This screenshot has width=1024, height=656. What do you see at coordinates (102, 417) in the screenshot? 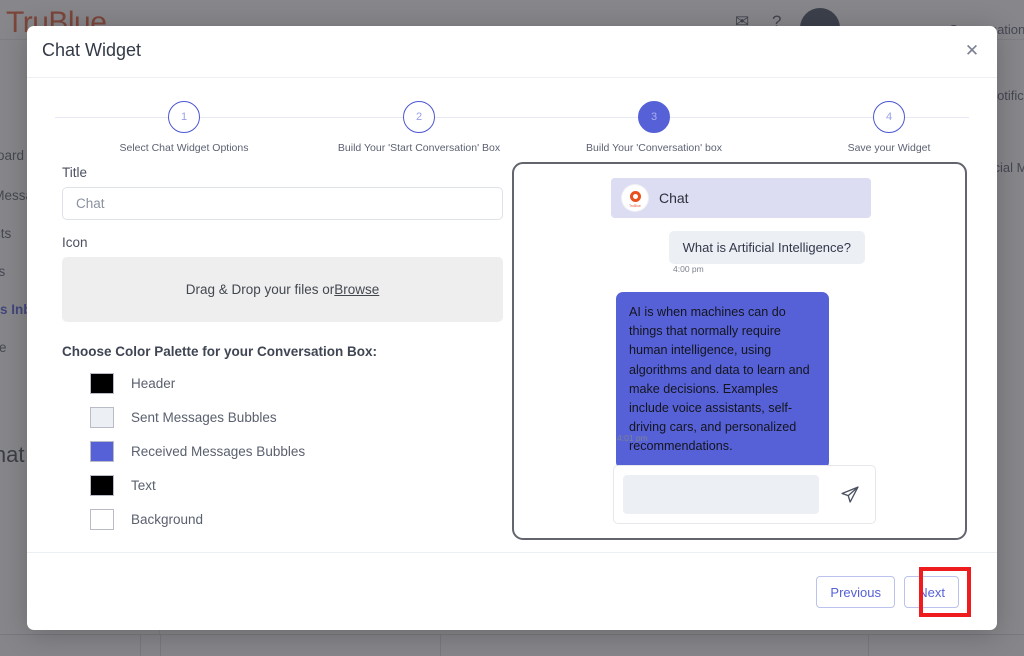
I see `swatch-sent-bubbles` at bounding box center [102, 417].